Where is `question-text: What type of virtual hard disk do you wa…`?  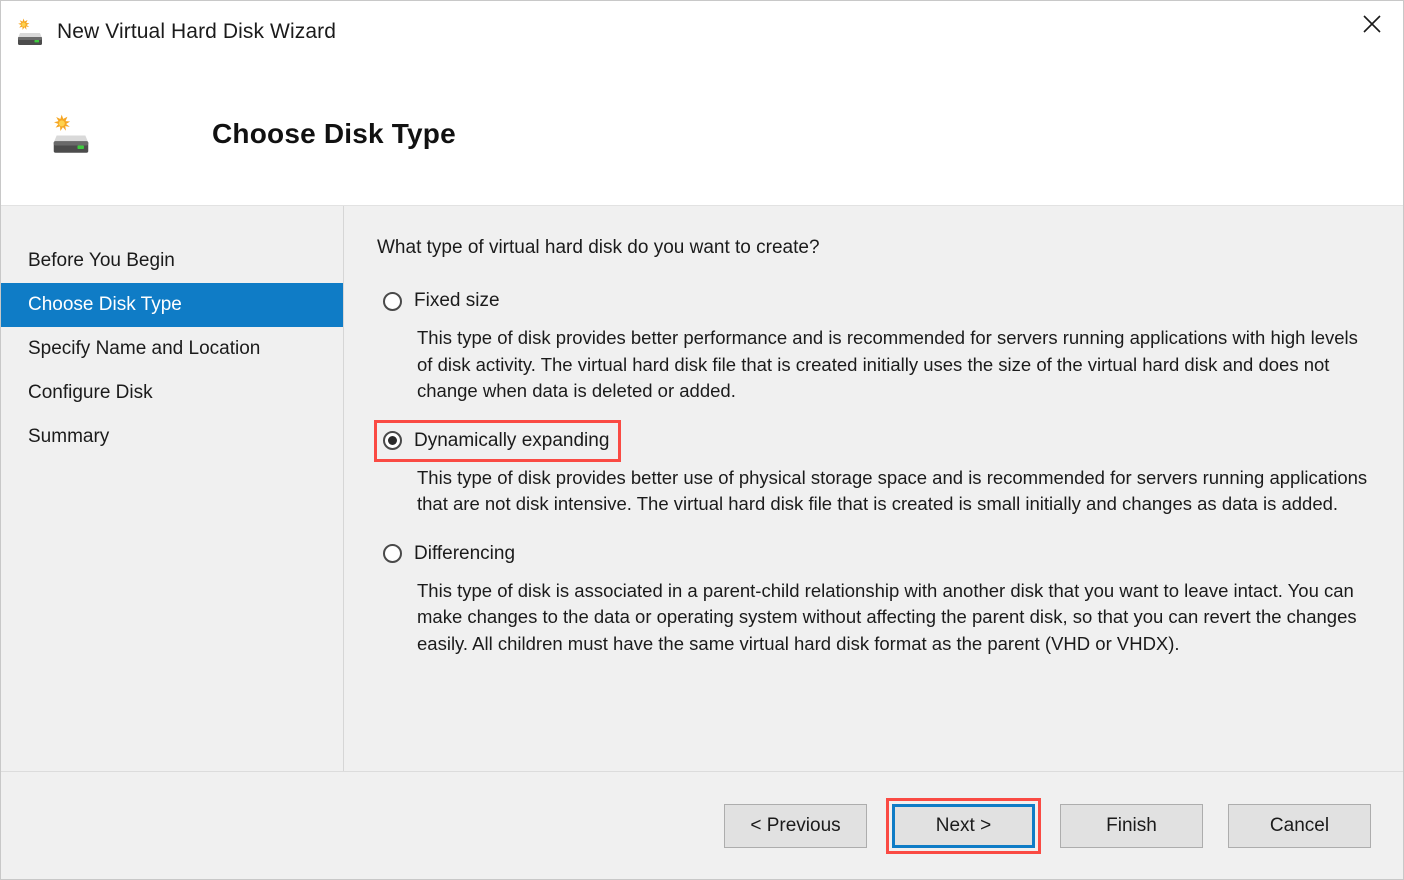 question-text: What type of virtual hard disk do you wa… is located at coordinates (598, 247).